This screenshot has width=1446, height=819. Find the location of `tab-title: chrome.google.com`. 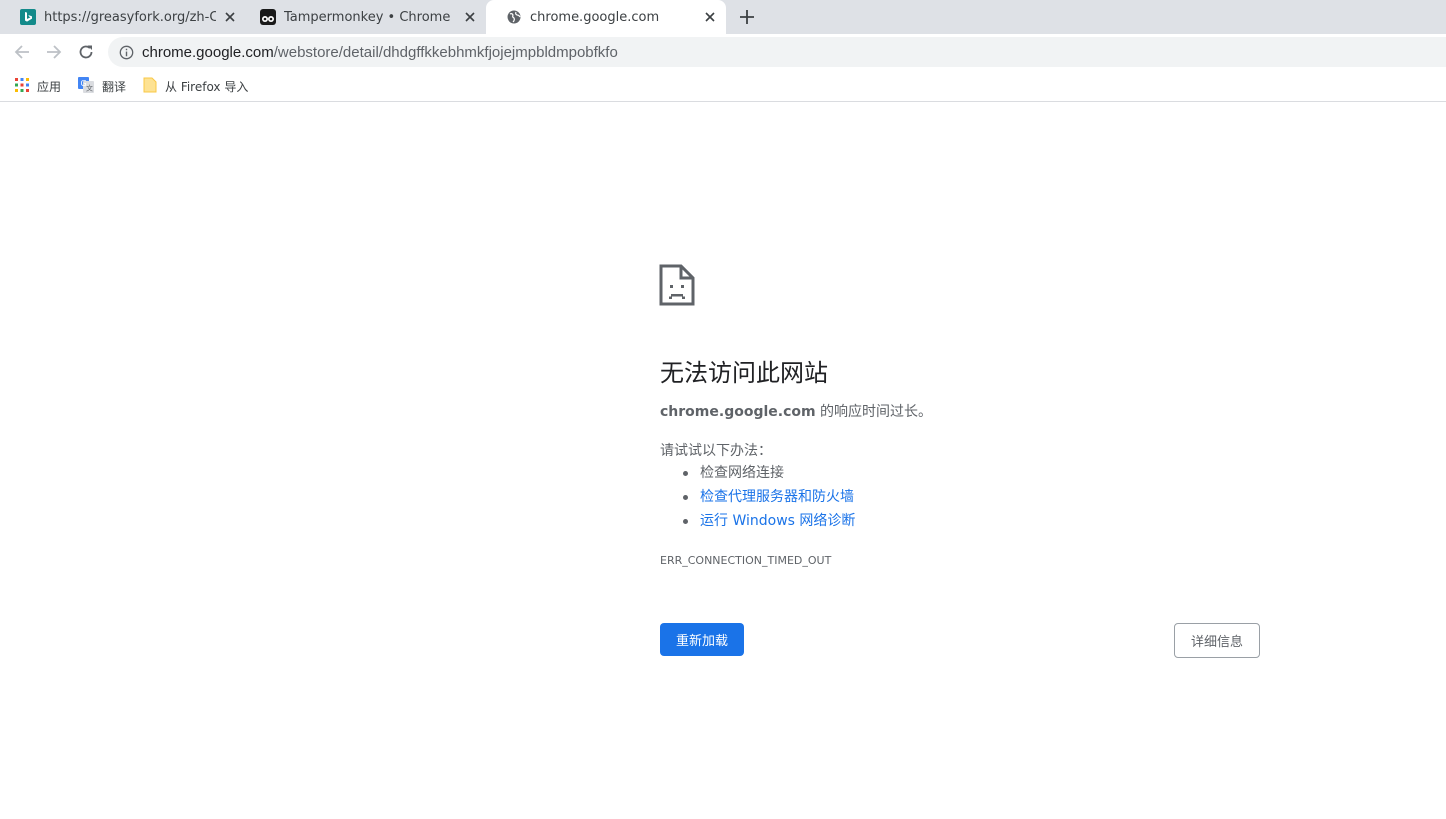

tab-title: chrome.google.com is located at coordinates (595, 17).